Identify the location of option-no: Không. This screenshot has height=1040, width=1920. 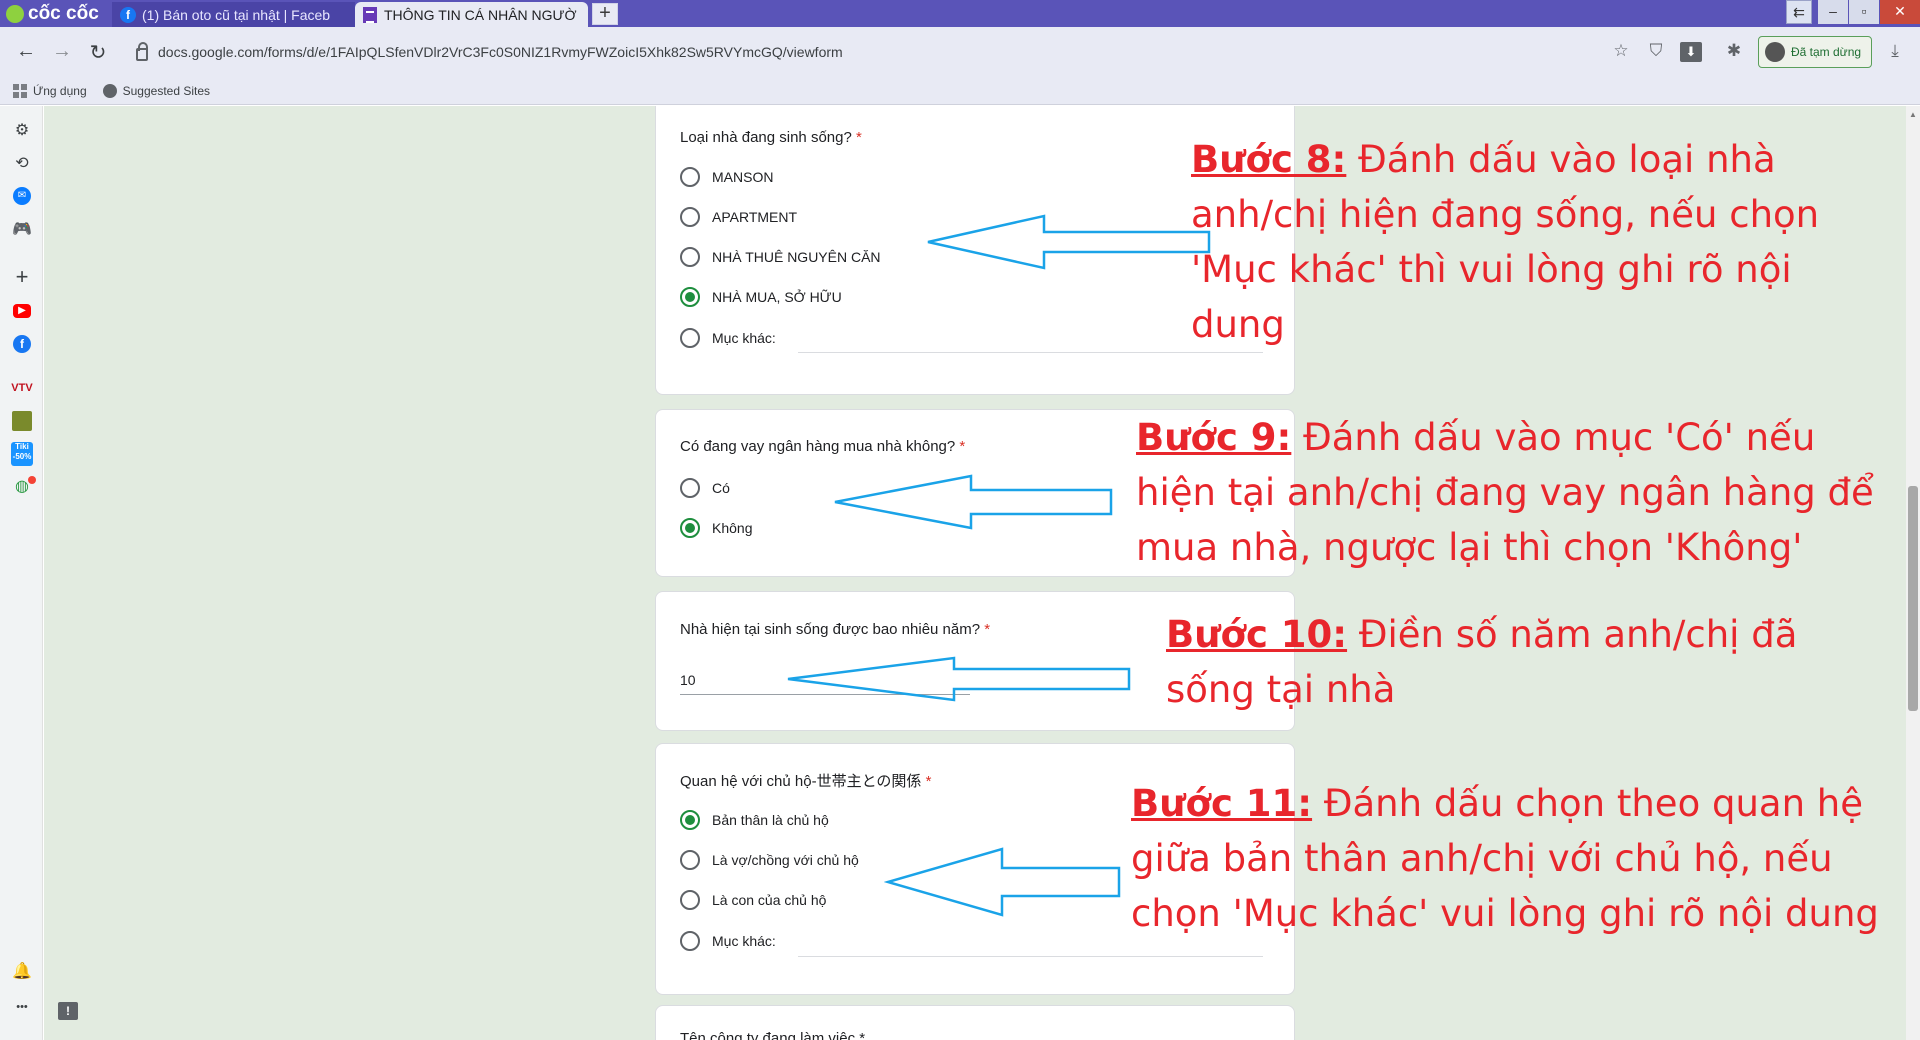
(716, 528).